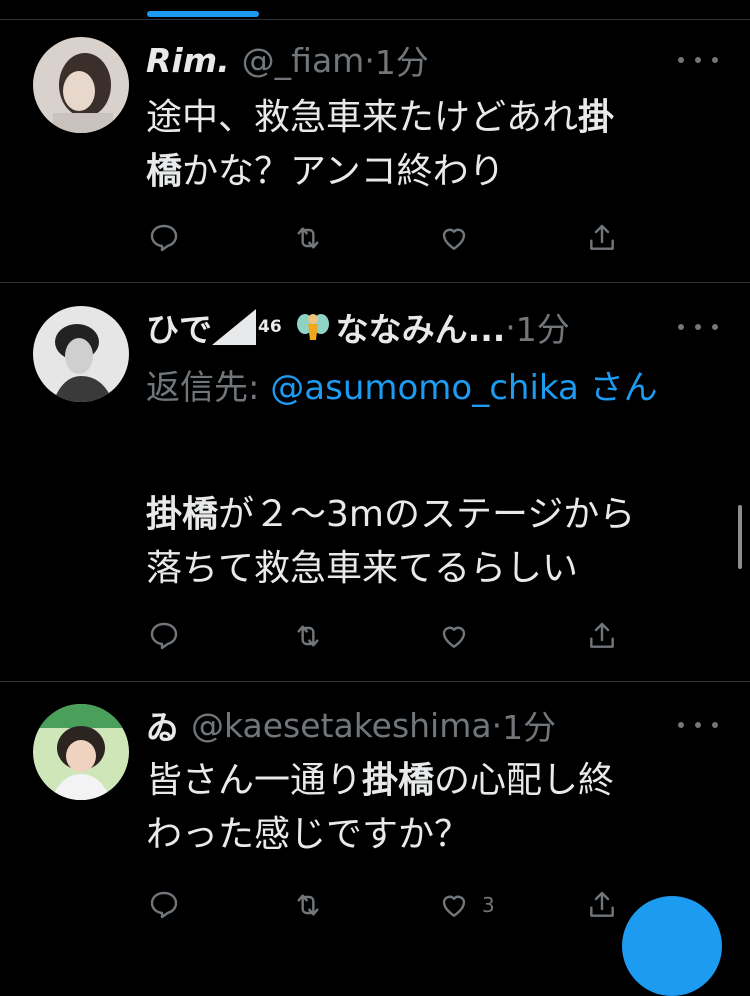  Describe the element at coordinates (308, 834) in the screenshot. I see `text-segment: わった感じですか？` at that location.